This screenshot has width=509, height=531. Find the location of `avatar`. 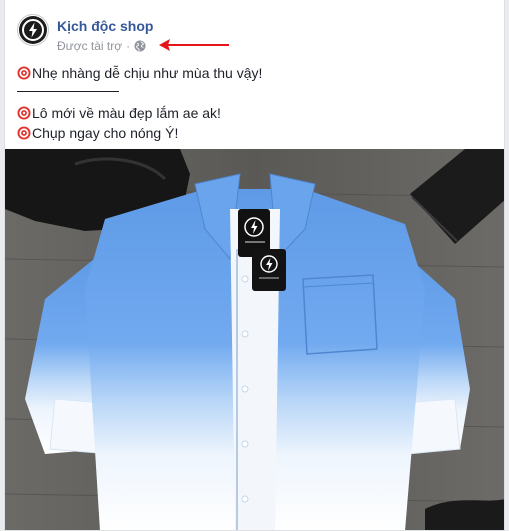

avatar is located at coordinates (33, 30).